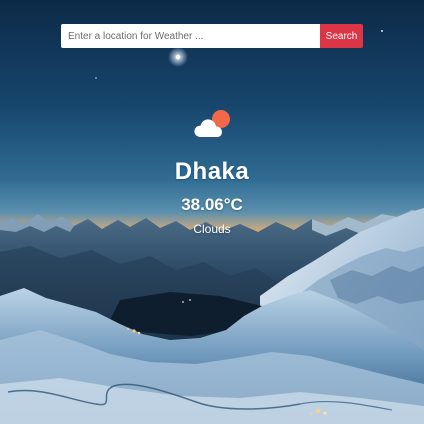  Describe the element at coordinates (212, 229) in the screenshot. I see `weather-condition: Clouds` at that location.